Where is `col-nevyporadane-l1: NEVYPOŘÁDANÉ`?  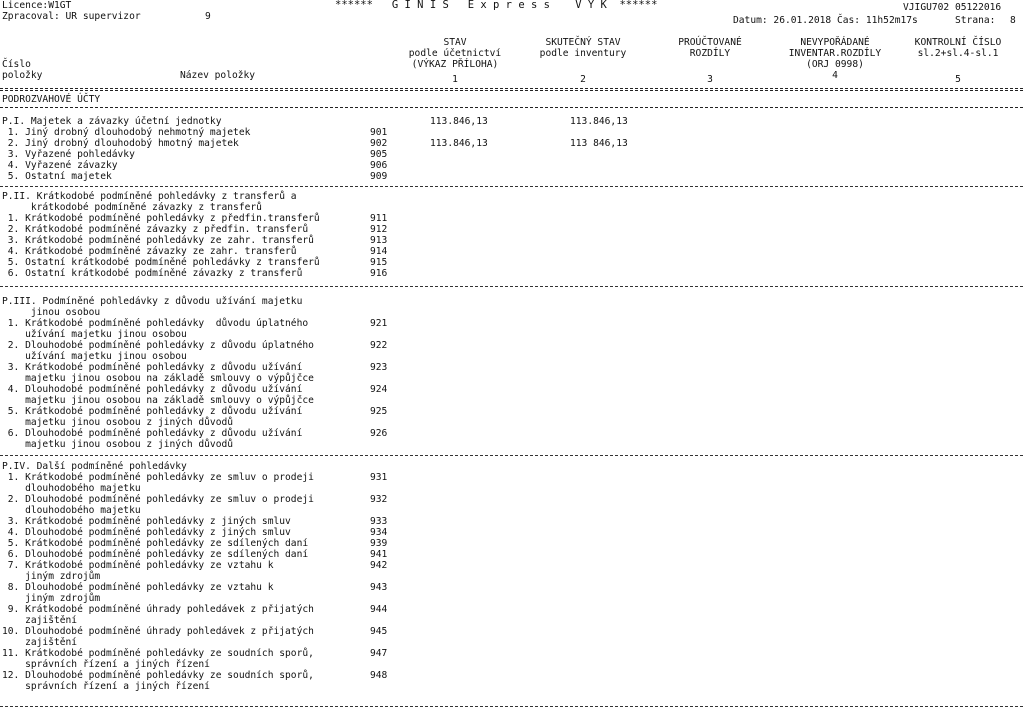
col-nevyporadane-l1: NEVYPOŘÁDANÉ is located at coordinates (835, 42).